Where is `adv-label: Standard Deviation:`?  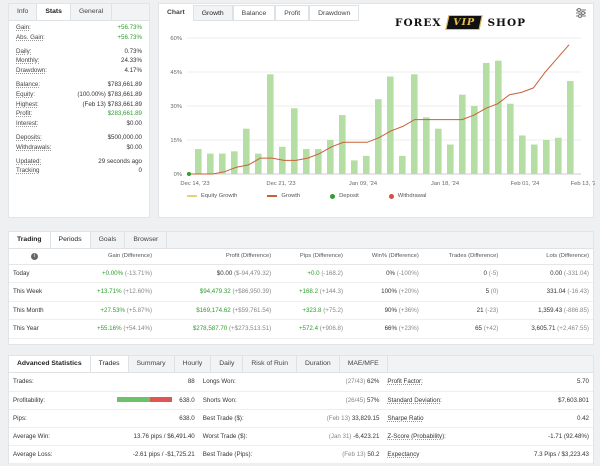
adv-label: Standard Deviation: is located at coordinates (414, 400).